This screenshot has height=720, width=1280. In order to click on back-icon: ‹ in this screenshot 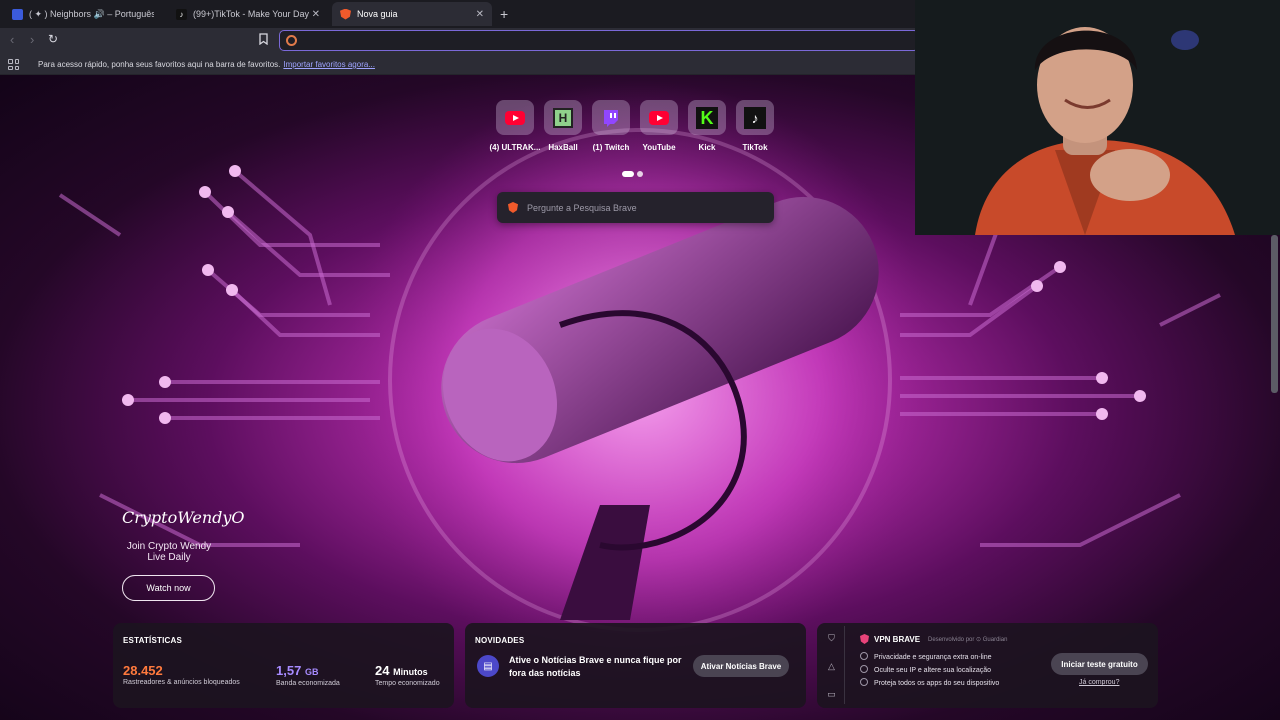, I will do `click(12, 39)`.